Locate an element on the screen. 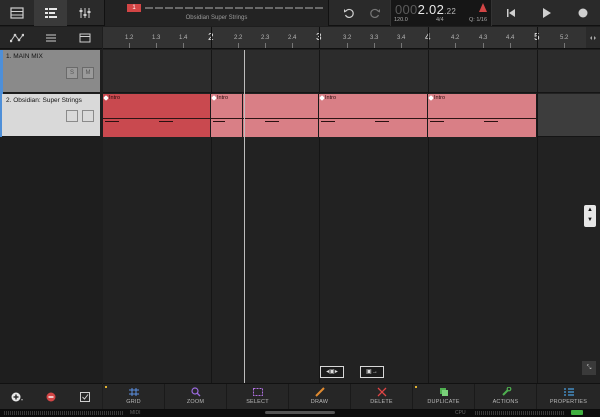 The image size is (600, 417). duplicate-tool: DUPLICATE is located at coordinates (444, 397).